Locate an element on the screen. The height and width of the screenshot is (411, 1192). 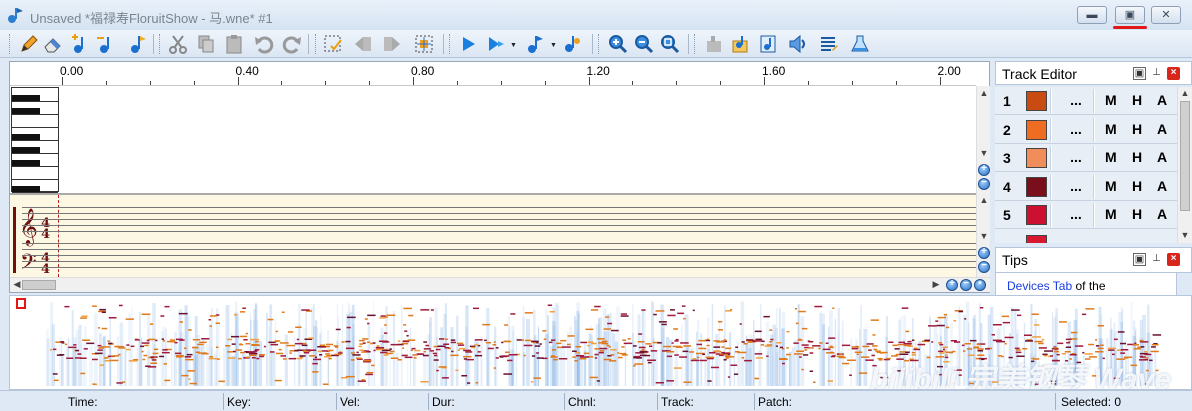
cut-button is located at coordinates (178, 44).